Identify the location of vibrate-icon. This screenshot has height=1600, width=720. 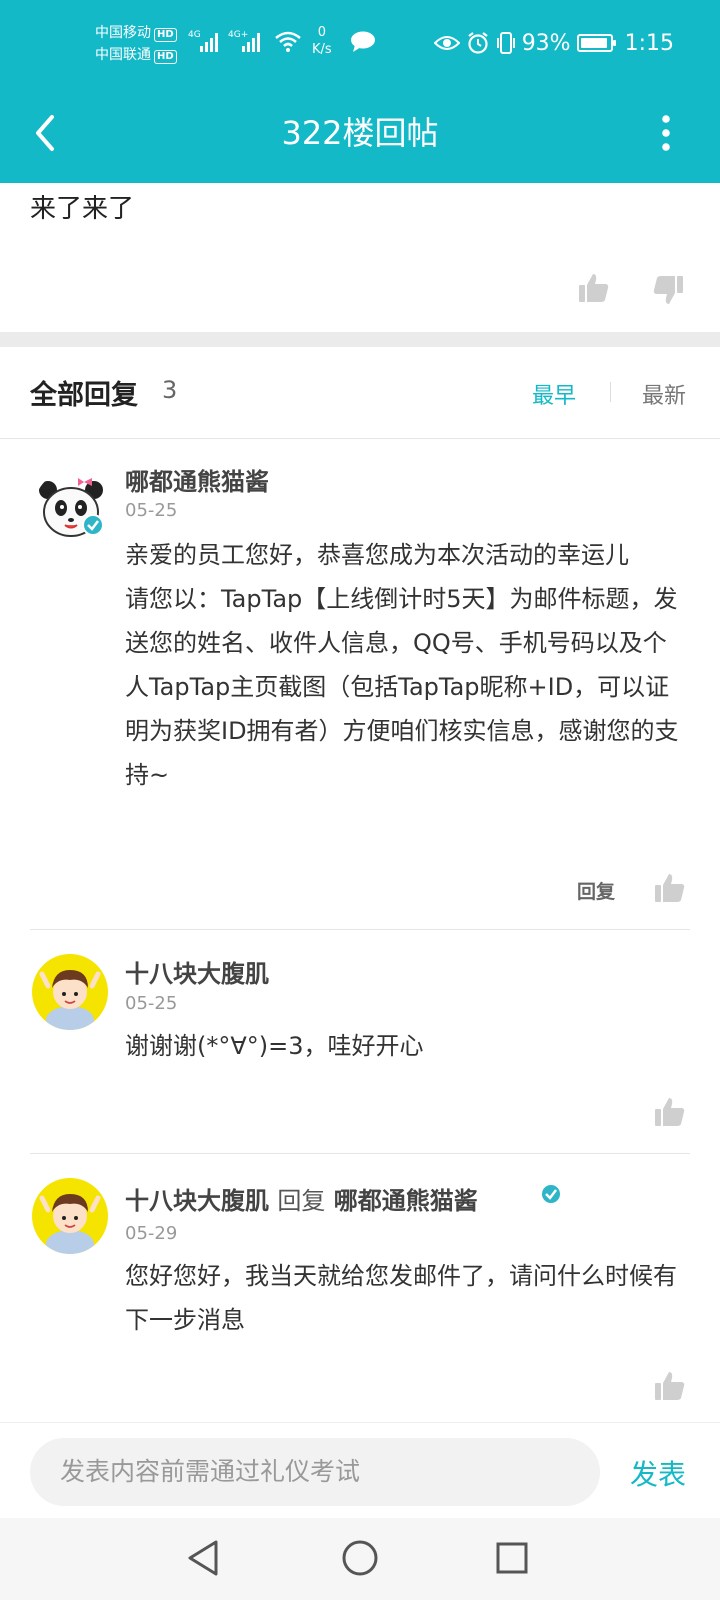
(505, 43).